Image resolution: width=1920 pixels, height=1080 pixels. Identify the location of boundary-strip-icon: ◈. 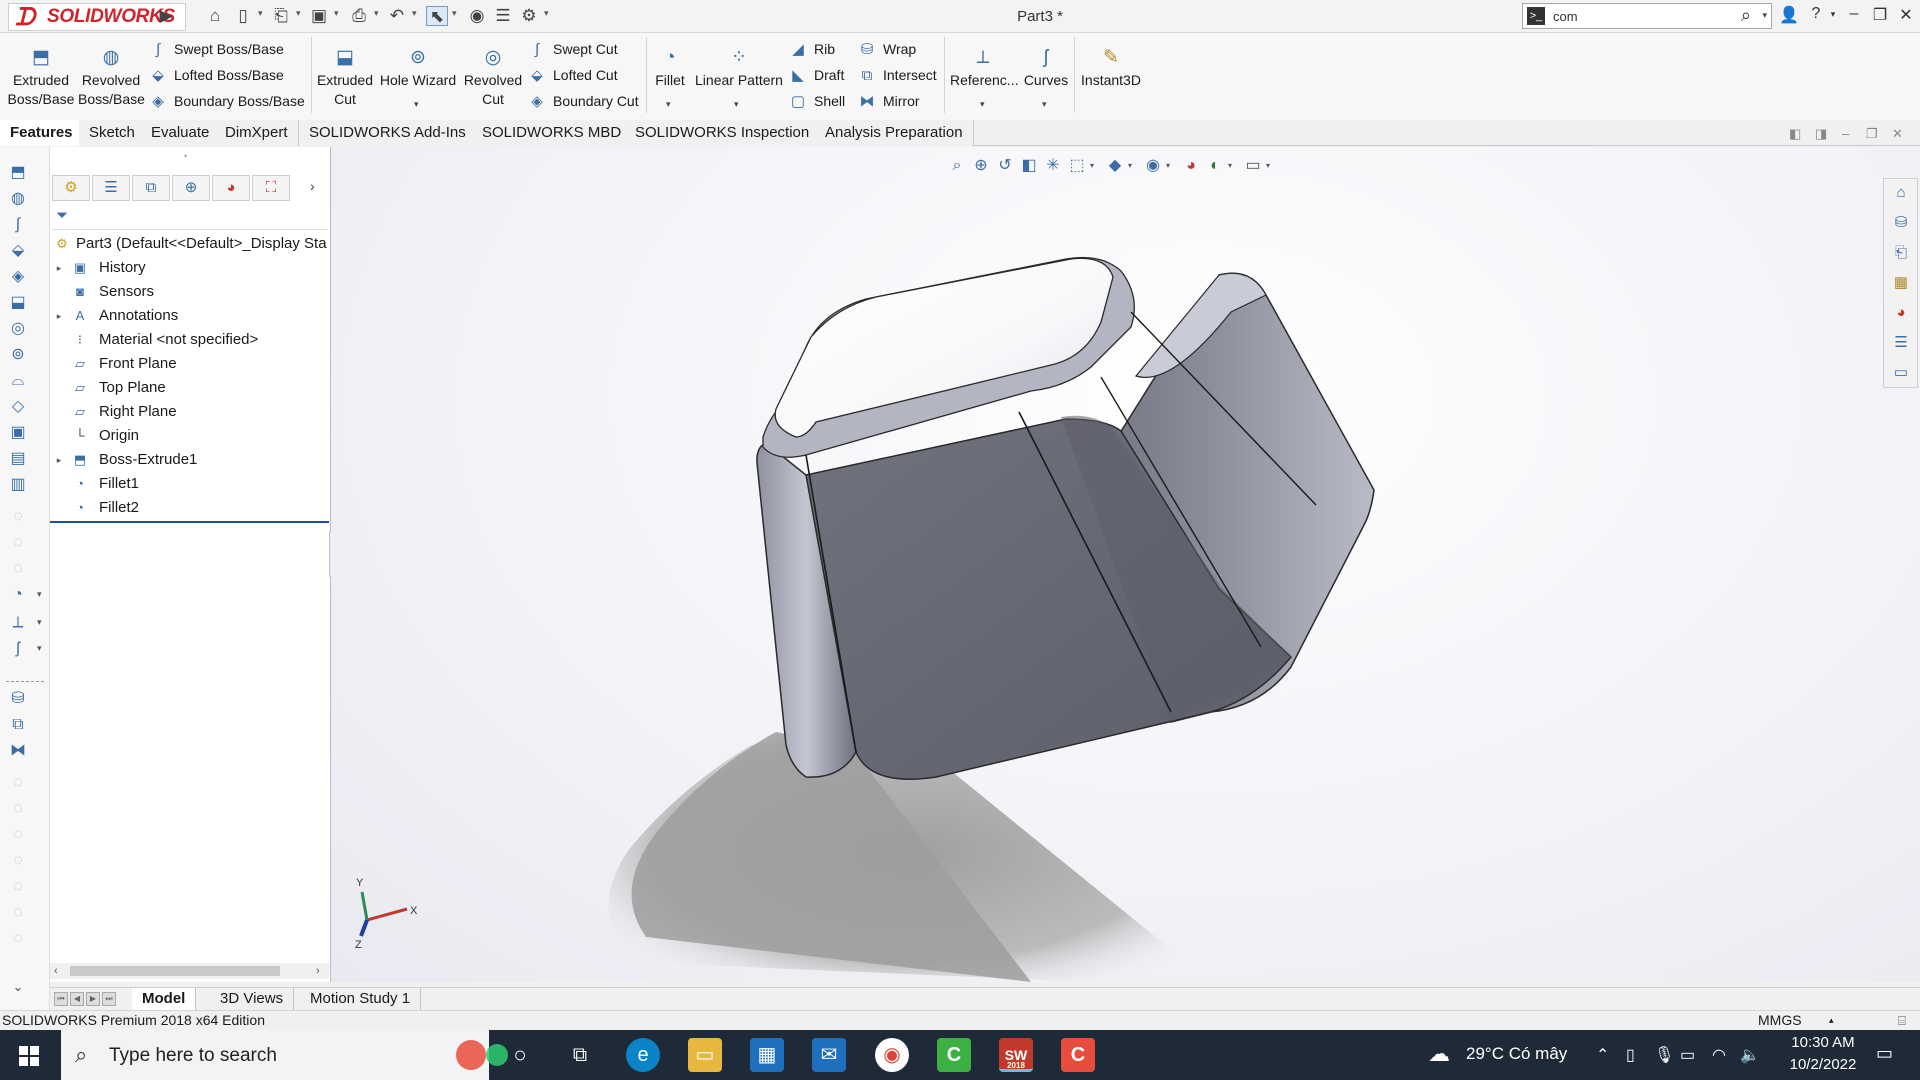
(18, 277).